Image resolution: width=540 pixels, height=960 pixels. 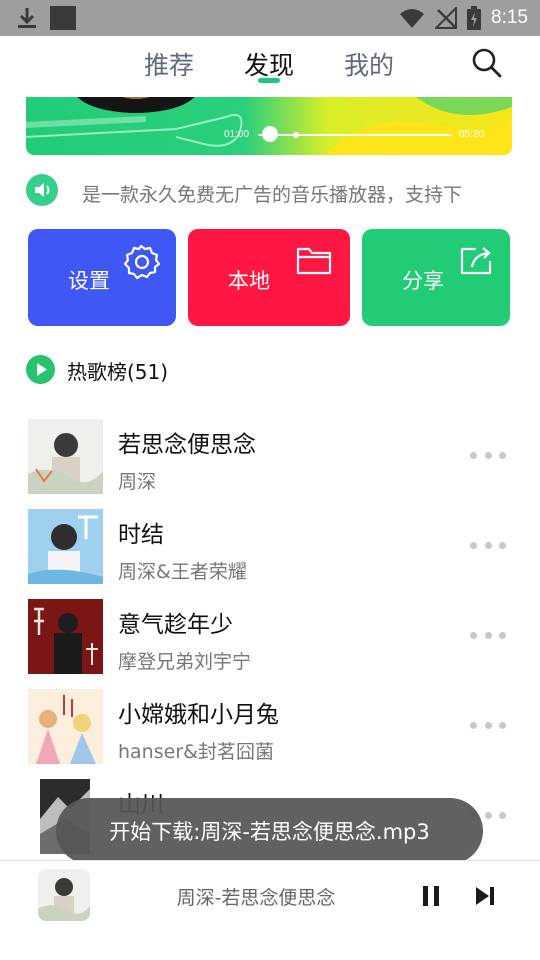 What do you see at coordinates (485, 896) in the screenshot?
I see `next-track-icon` at bounding box center [485, 896].